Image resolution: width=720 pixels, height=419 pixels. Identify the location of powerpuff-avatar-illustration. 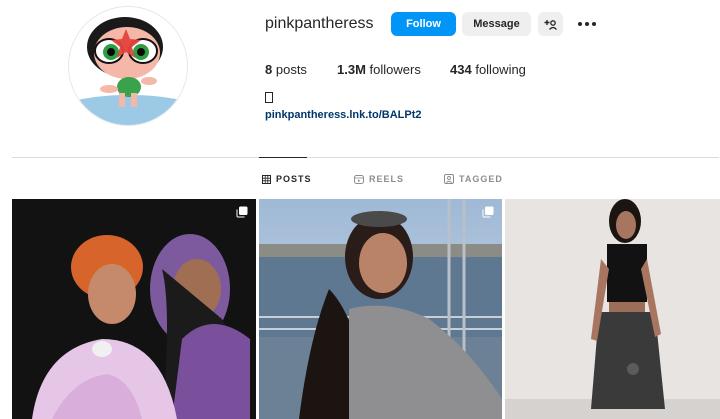
(128, 66).